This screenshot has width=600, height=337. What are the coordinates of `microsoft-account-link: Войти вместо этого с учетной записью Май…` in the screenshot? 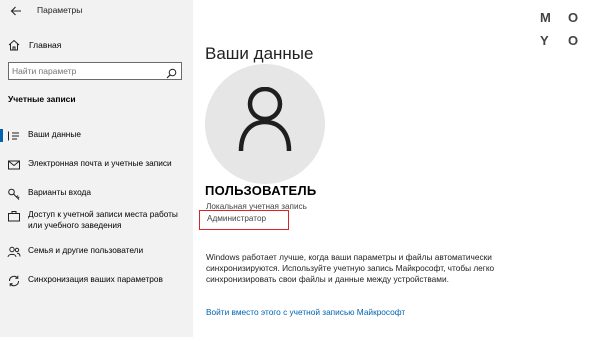 It's located at (305, 312).